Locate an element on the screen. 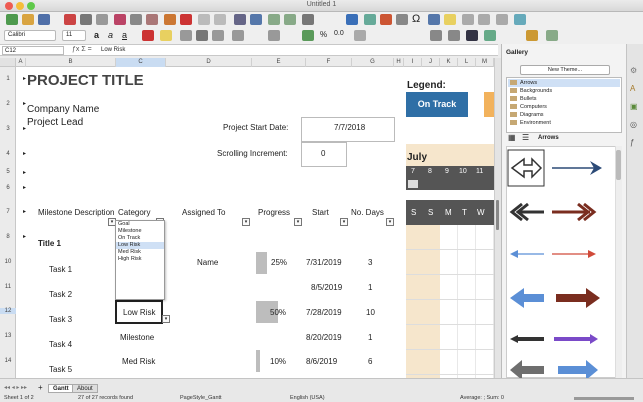 This screenshot has height=402, width=643. row-header: 3 is located at coordinates (8, 129).